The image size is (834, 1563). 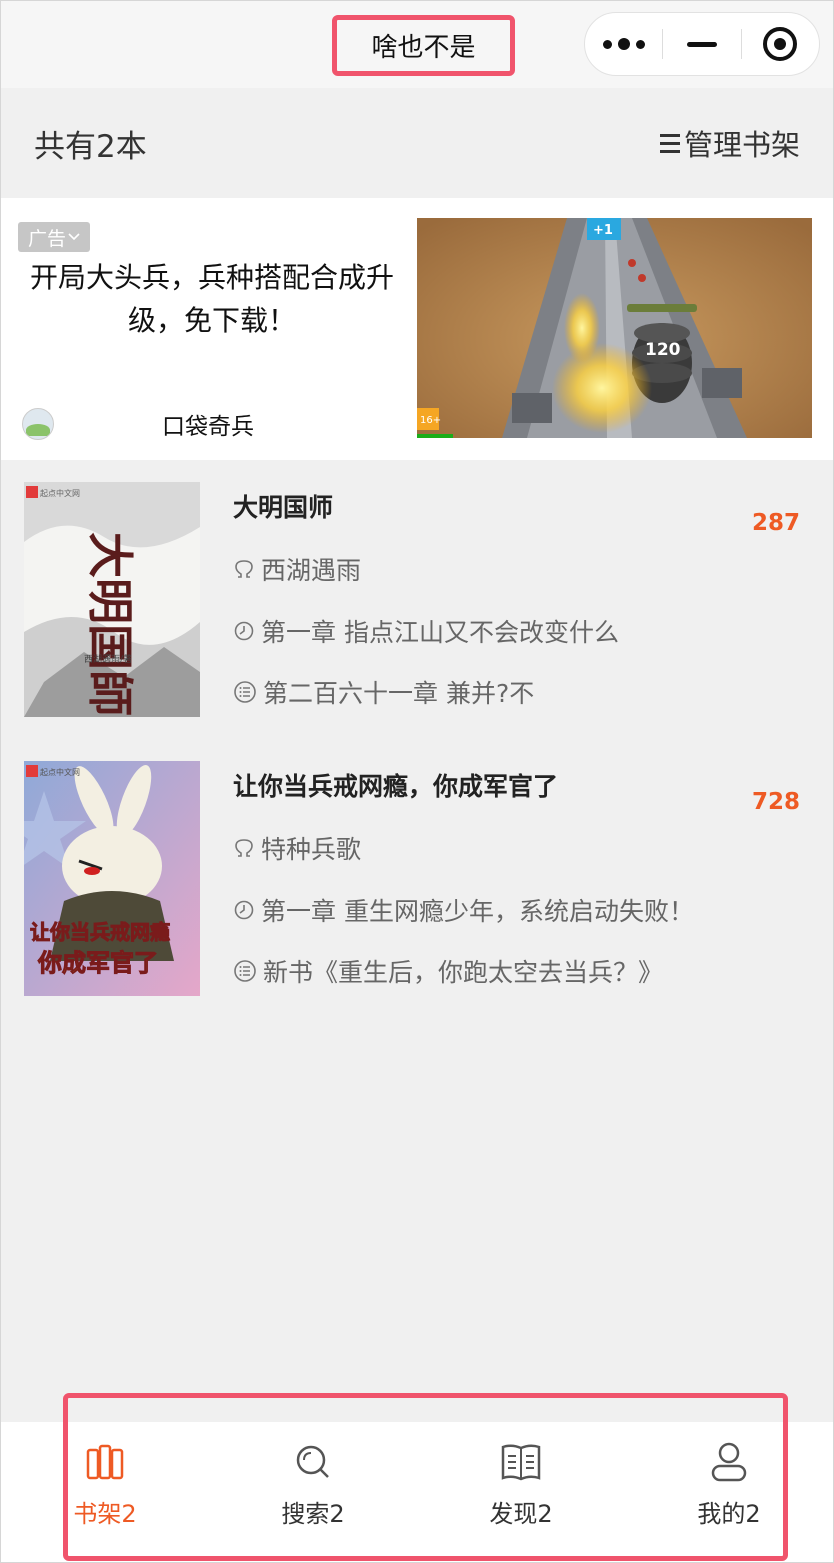 I want to click on tab-discover: 发现2, so click(x=521, y=1490).